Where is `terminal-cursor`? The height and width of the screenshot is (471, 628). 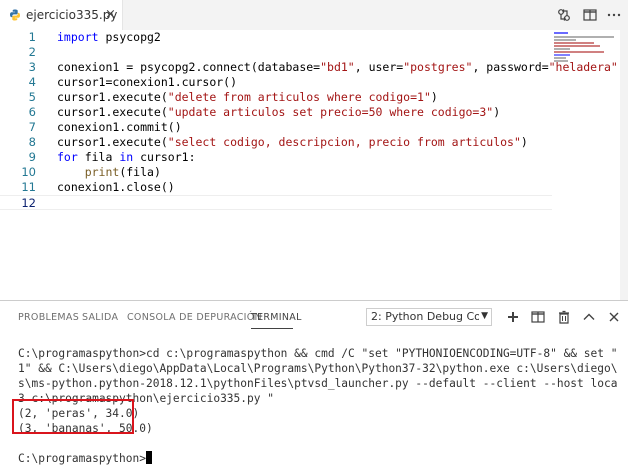
terminal-cursor is located at coordinates (148, 457).